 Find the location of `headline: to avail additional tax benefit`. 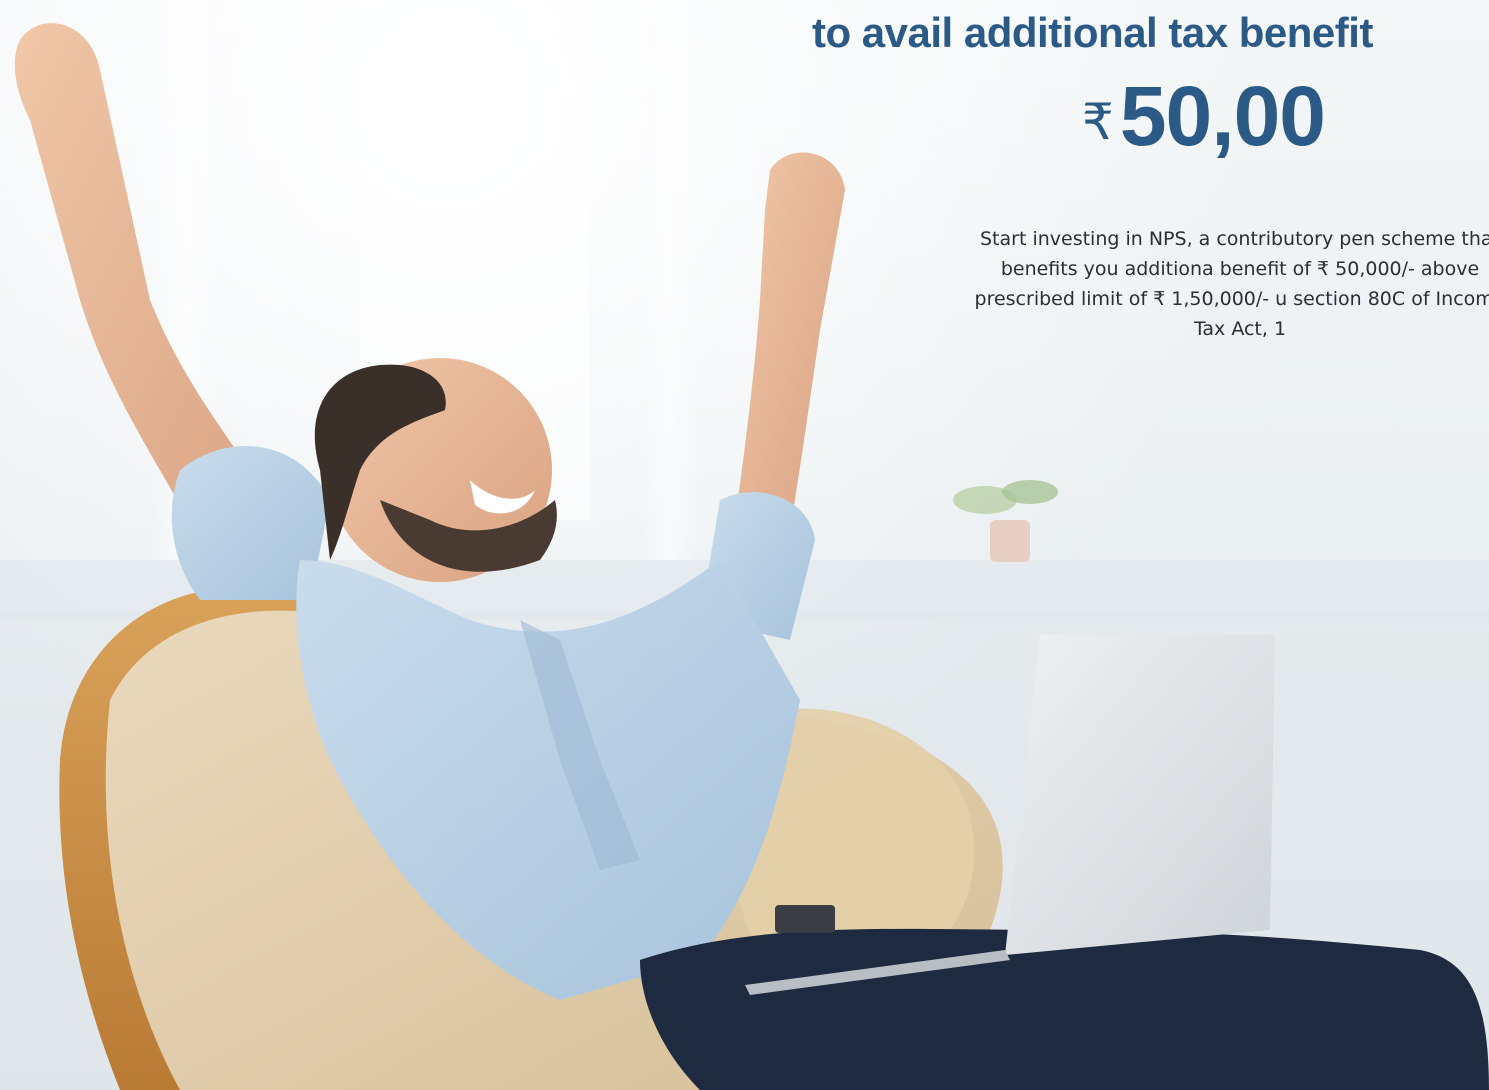

headline: to avail additional tax benefit is located at coordinates (1092, 32).